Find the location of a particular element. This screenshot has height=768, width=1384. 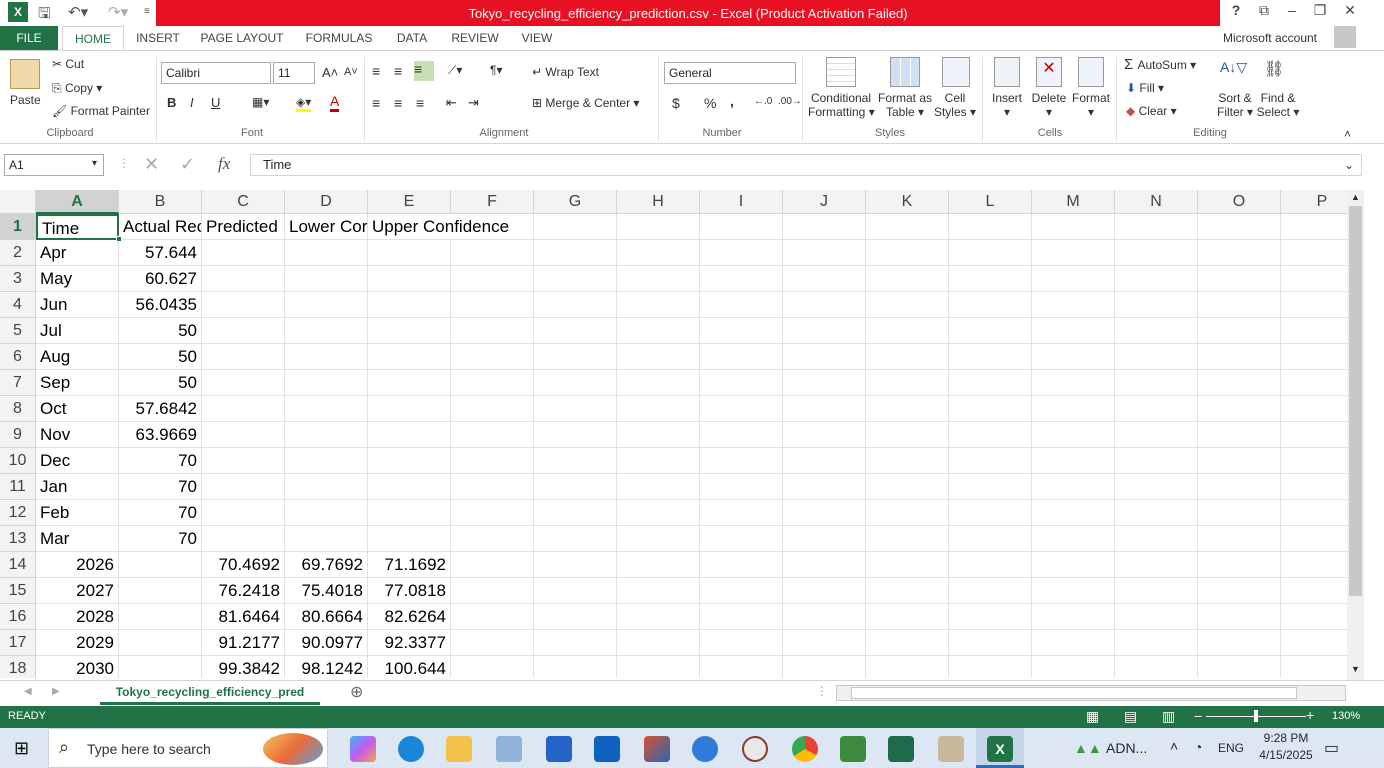

cell-a3: May is located at coordinates (77, 279).